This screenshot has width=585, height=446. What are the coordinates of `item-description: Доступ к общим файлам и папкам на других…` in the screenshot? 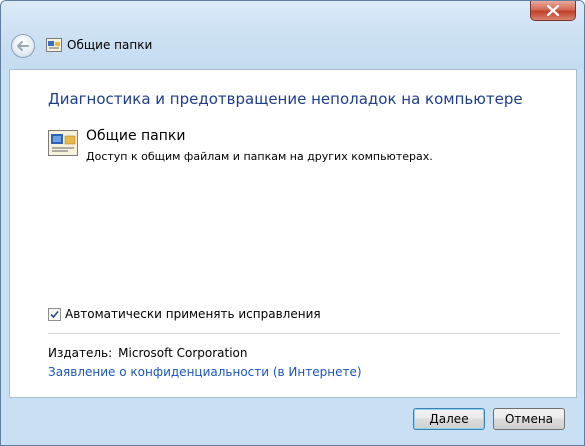 It's located at (259, 156).